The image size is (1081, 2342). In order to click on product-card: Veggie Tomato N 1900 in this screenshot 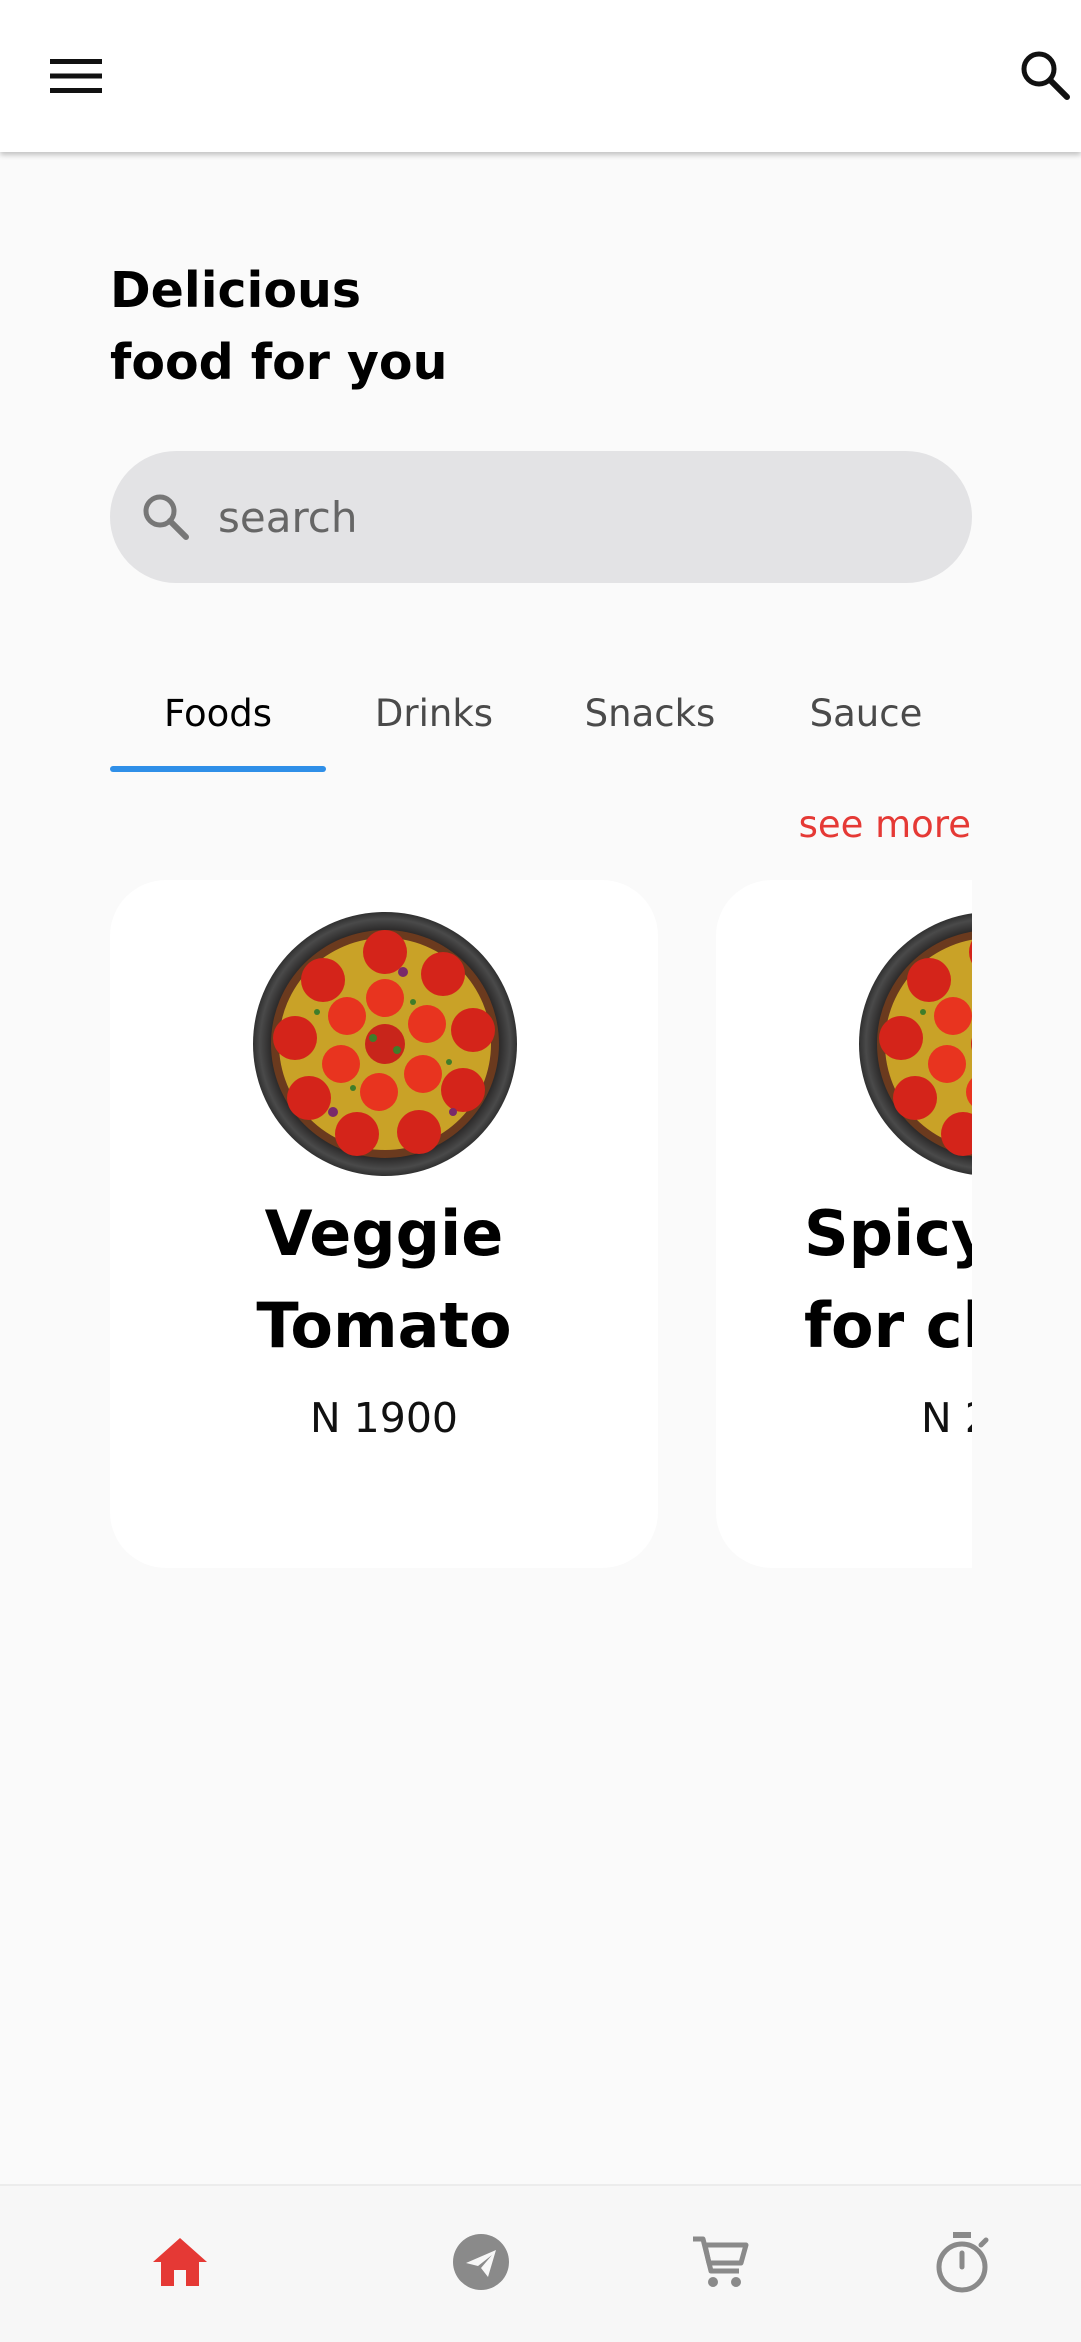, I will do `click(384, 1224)`.